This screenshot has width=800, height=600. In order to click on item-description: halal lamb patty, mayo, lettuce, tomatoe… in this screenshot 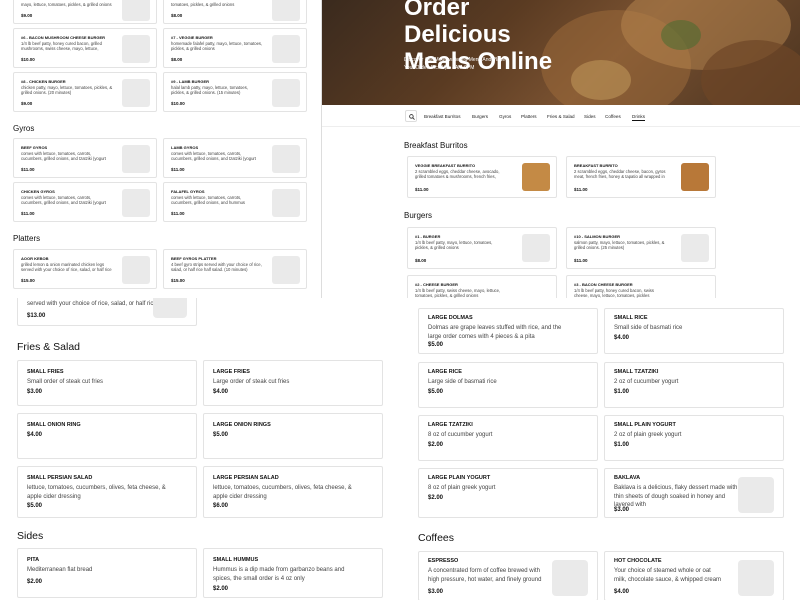, I will do `click(209, 90)`.